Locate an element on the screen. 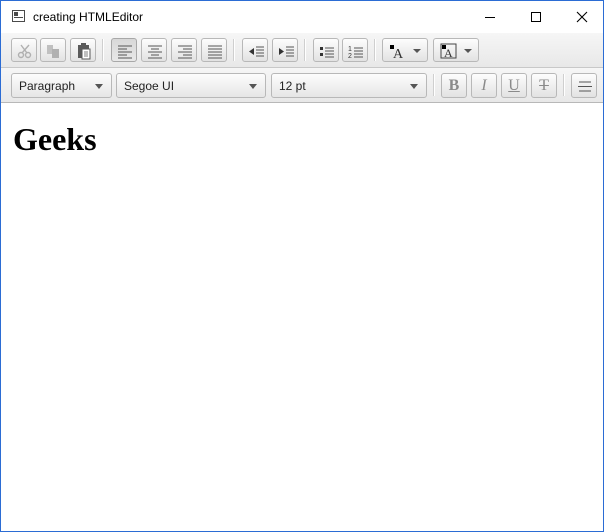 The width and height of the screenshot is (604, 532). title-bar: creating HTMLEditor is located at coordinates (302, 17).